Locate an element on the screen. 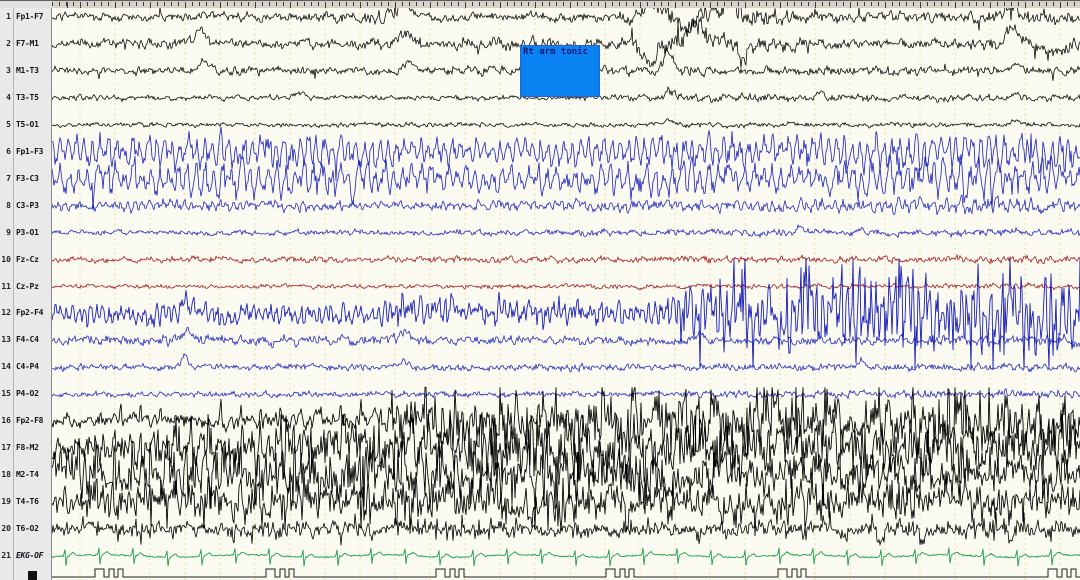 The image size is (1080, 580). trace-c4-p4 is located at coordinates (566, 363).